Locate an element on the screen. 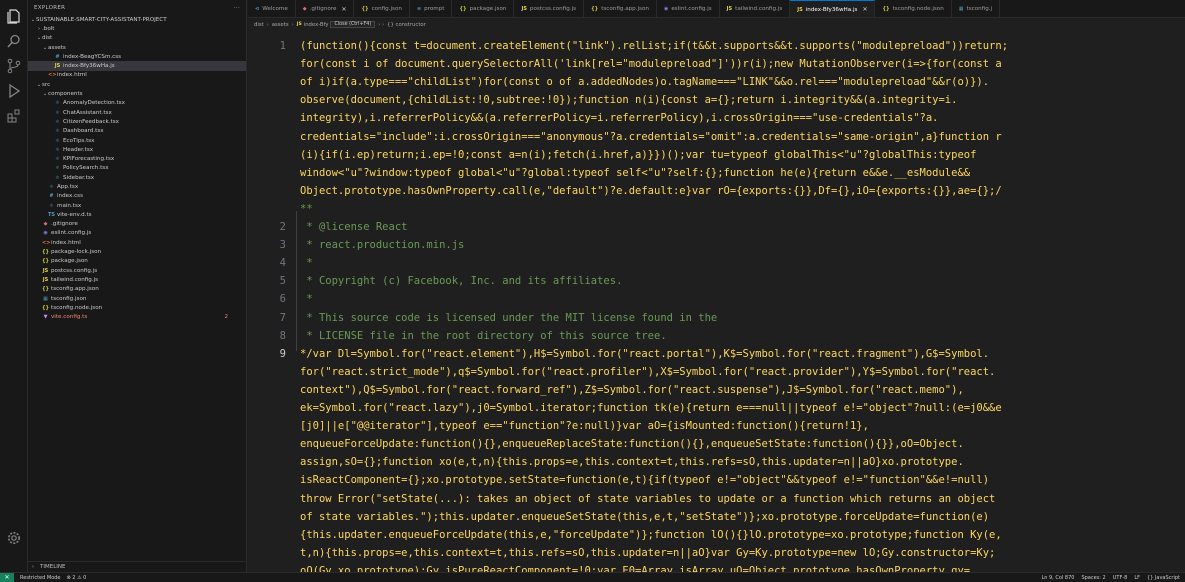  settings-gear-icon is located at coordinates (14, 538).